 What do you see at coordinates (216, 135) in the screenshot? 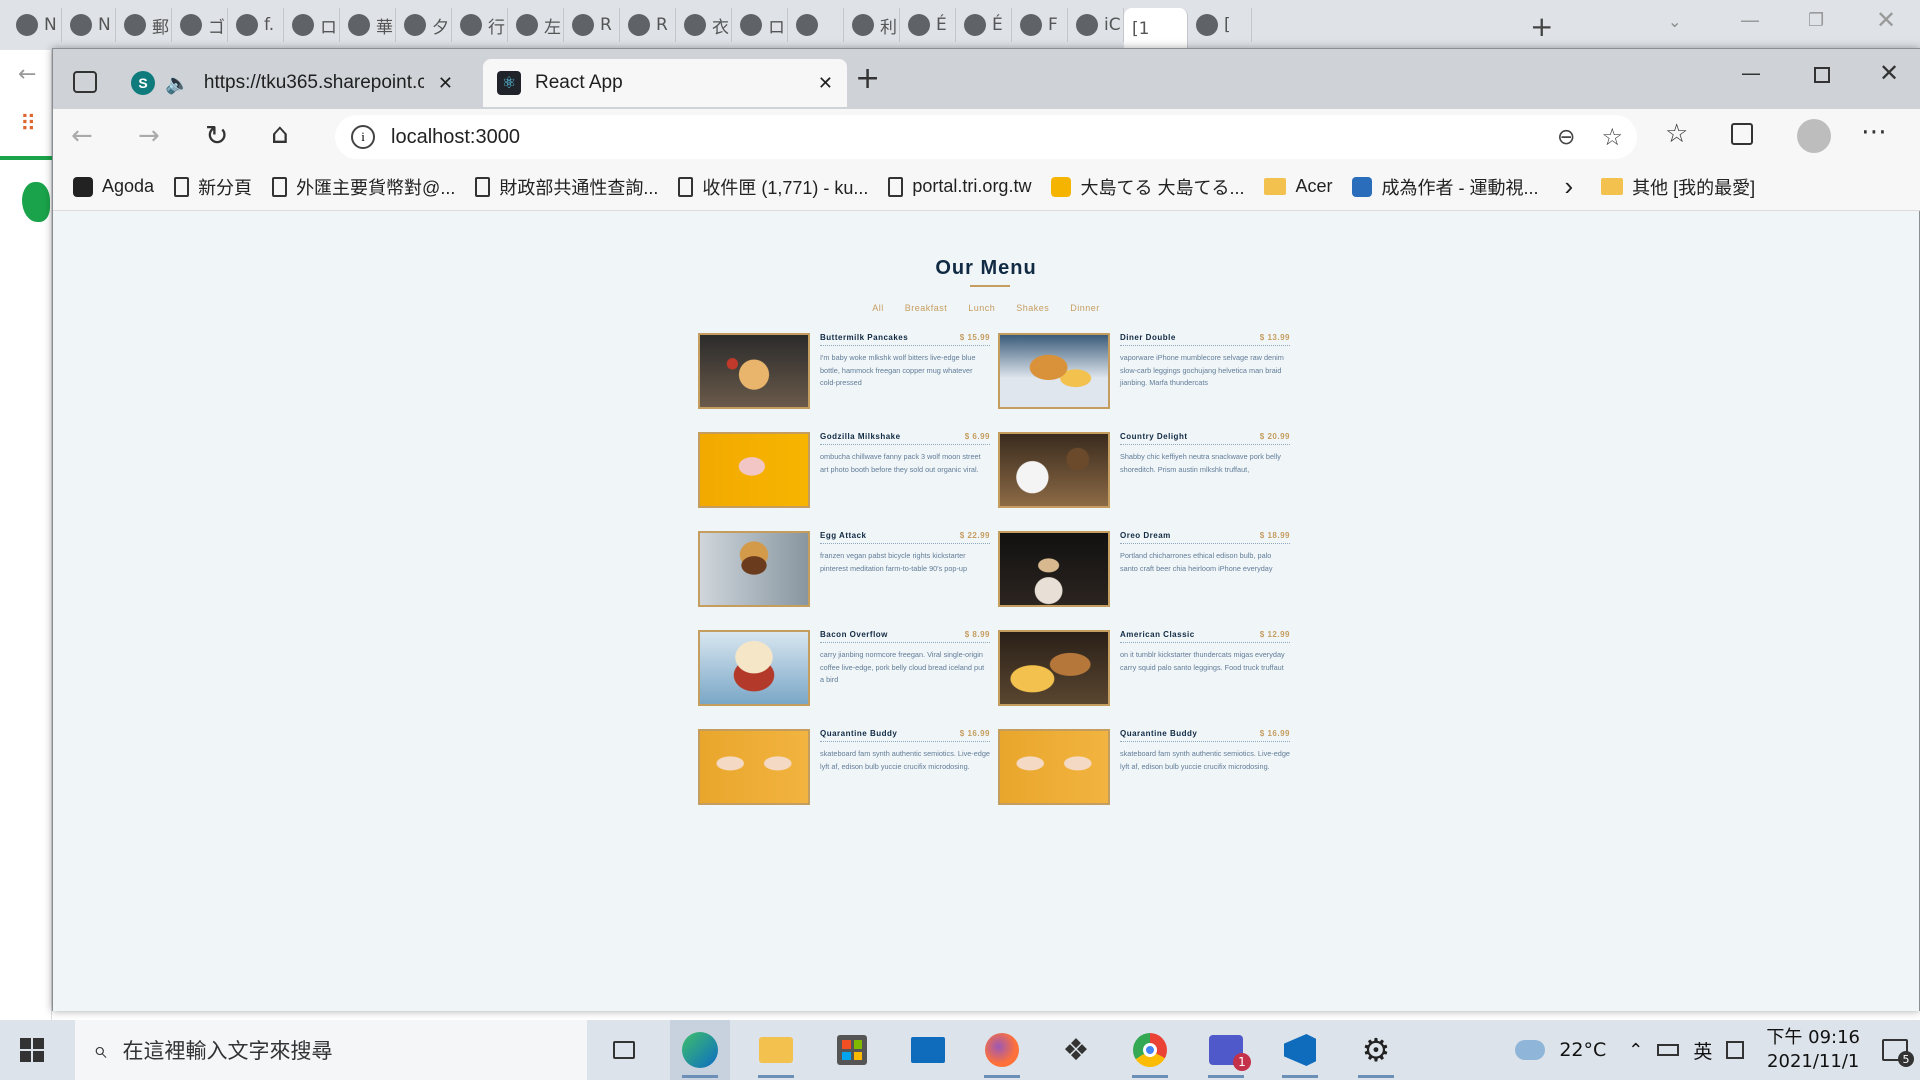
I see `refresh-icon: ↻` at bounding box center [216, 135].